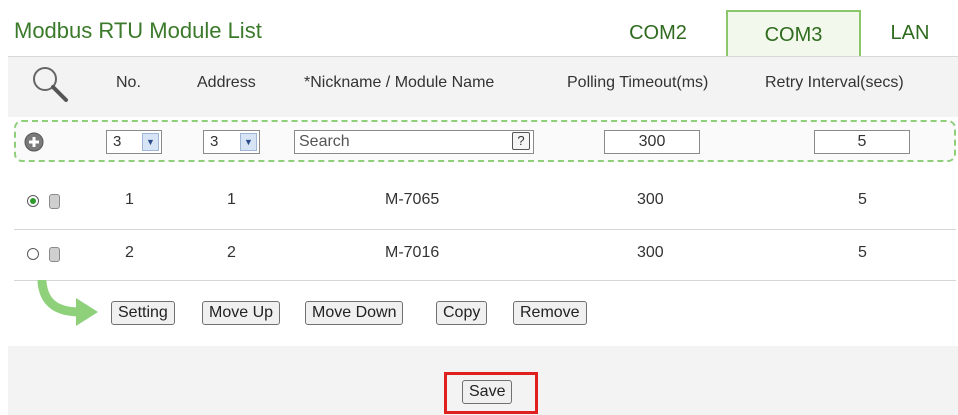 This screenshot has width=958, height=415. I want to click on tab-com3: COM3, so click(793, 33).